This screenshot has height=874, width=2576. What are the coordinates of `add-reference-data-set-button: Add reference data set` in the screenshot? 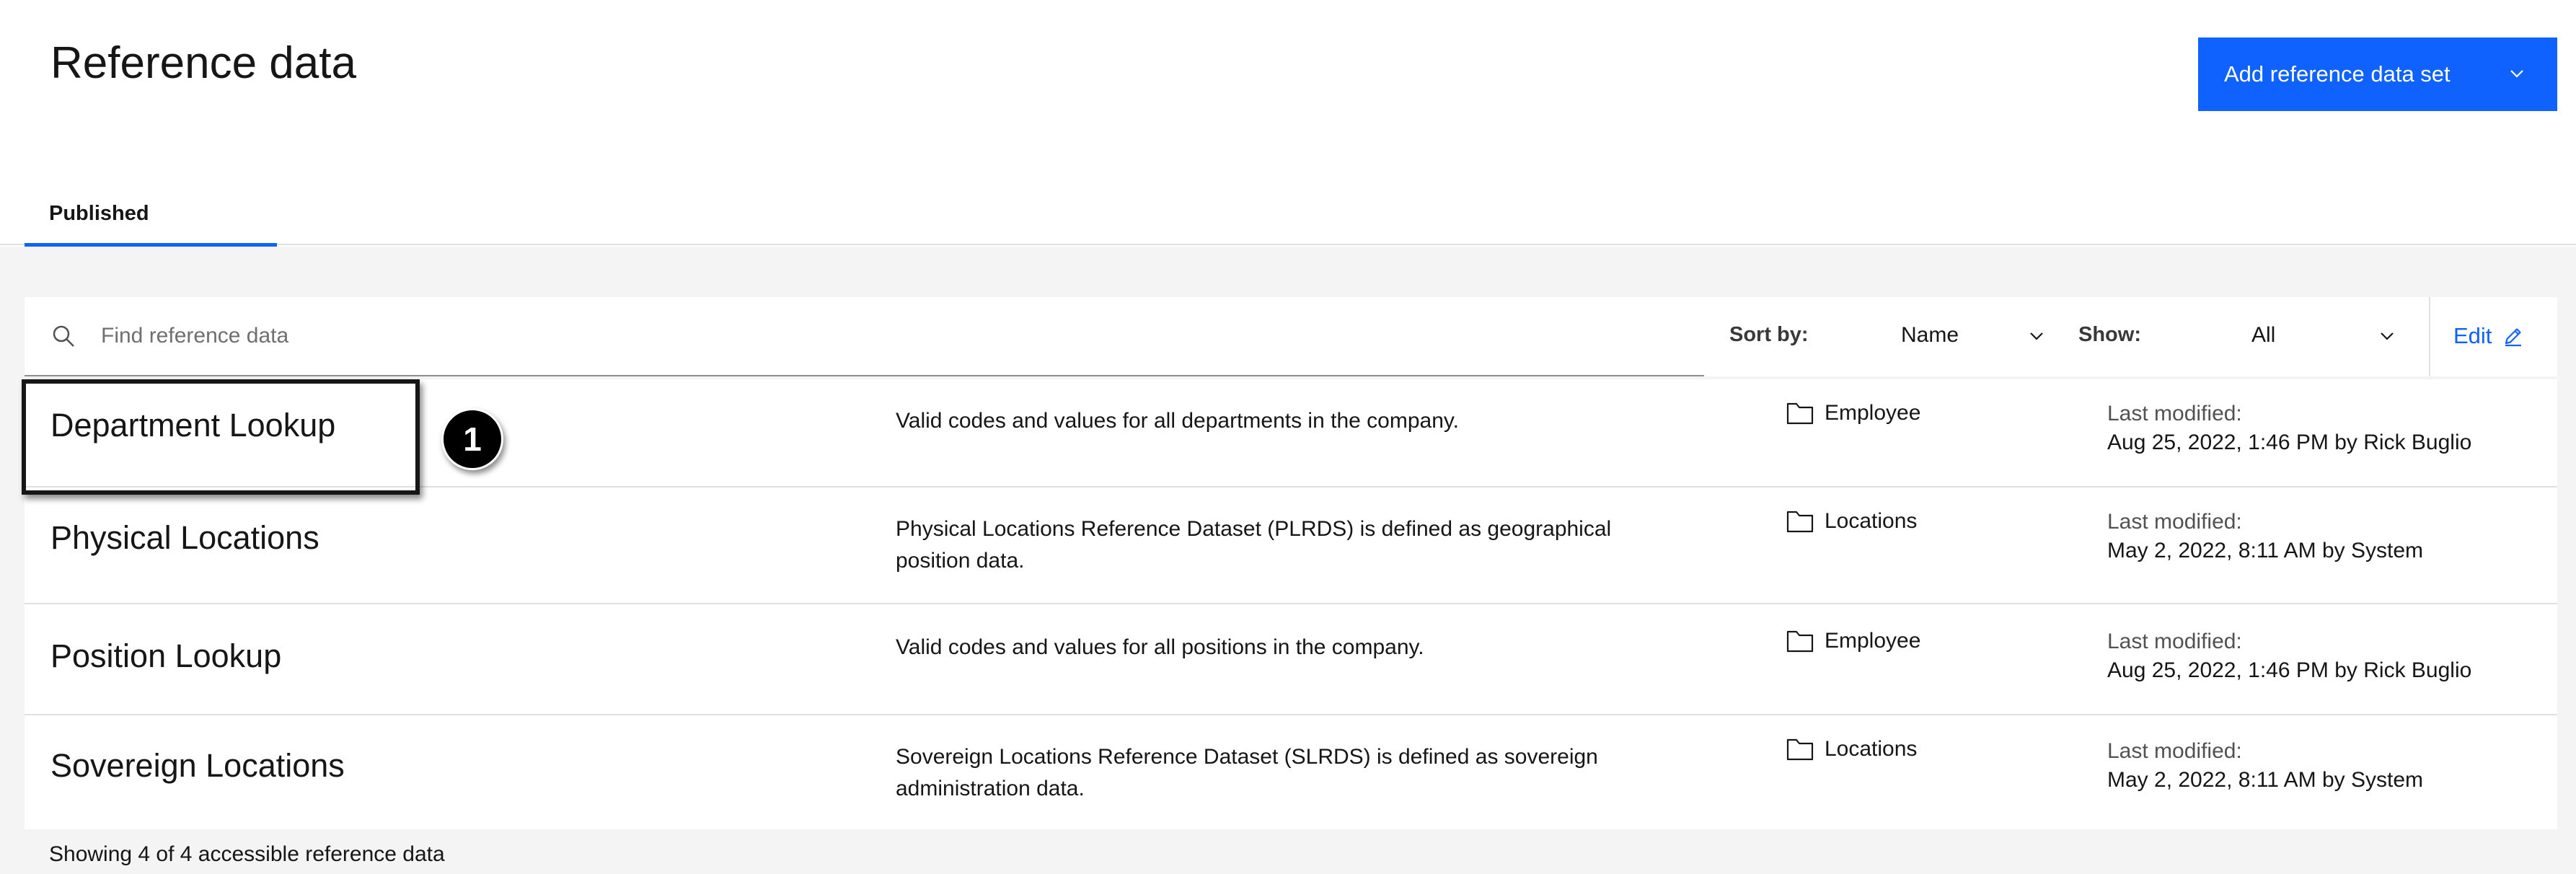 It's located at (2377, 74).